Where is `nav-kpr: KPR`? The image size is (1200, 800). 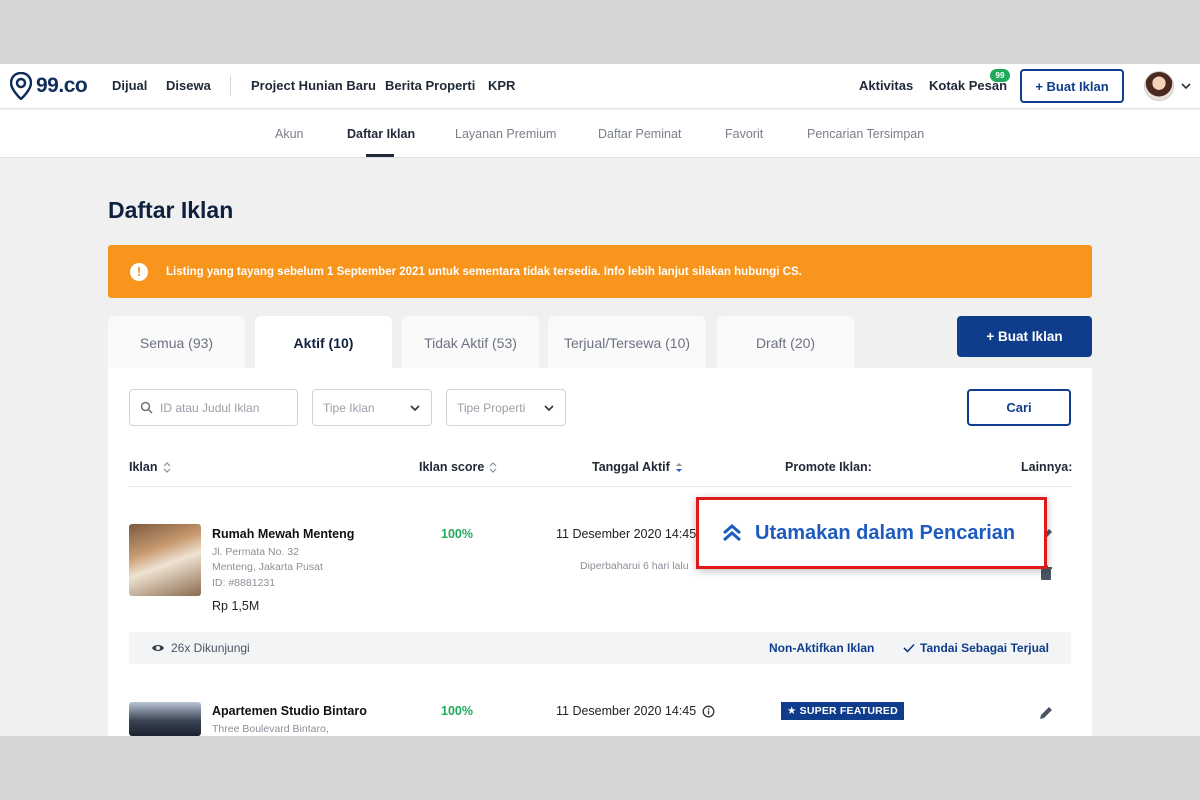
nav-kpr: KPR is located at coordinates (501, 85).